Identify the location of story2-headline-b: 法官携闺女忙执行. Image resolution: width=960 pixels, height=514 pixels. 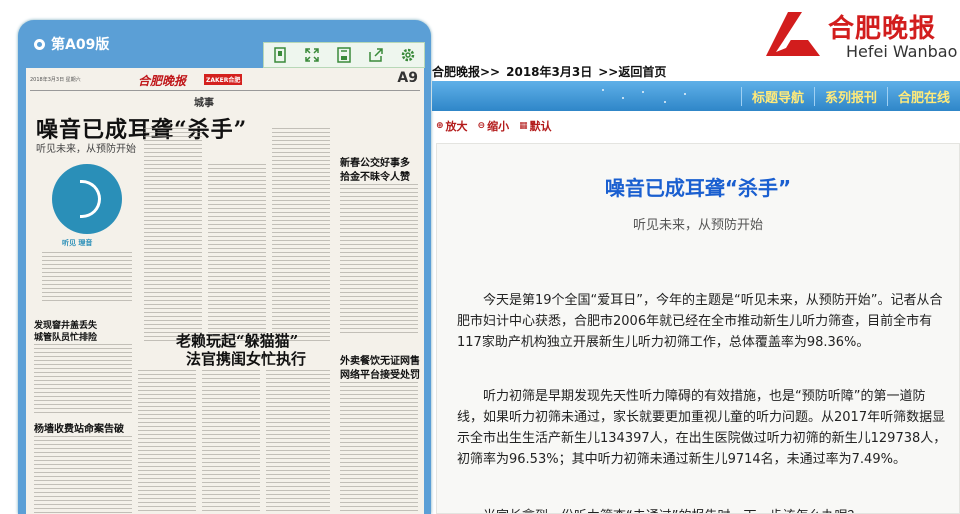
(246, 359).